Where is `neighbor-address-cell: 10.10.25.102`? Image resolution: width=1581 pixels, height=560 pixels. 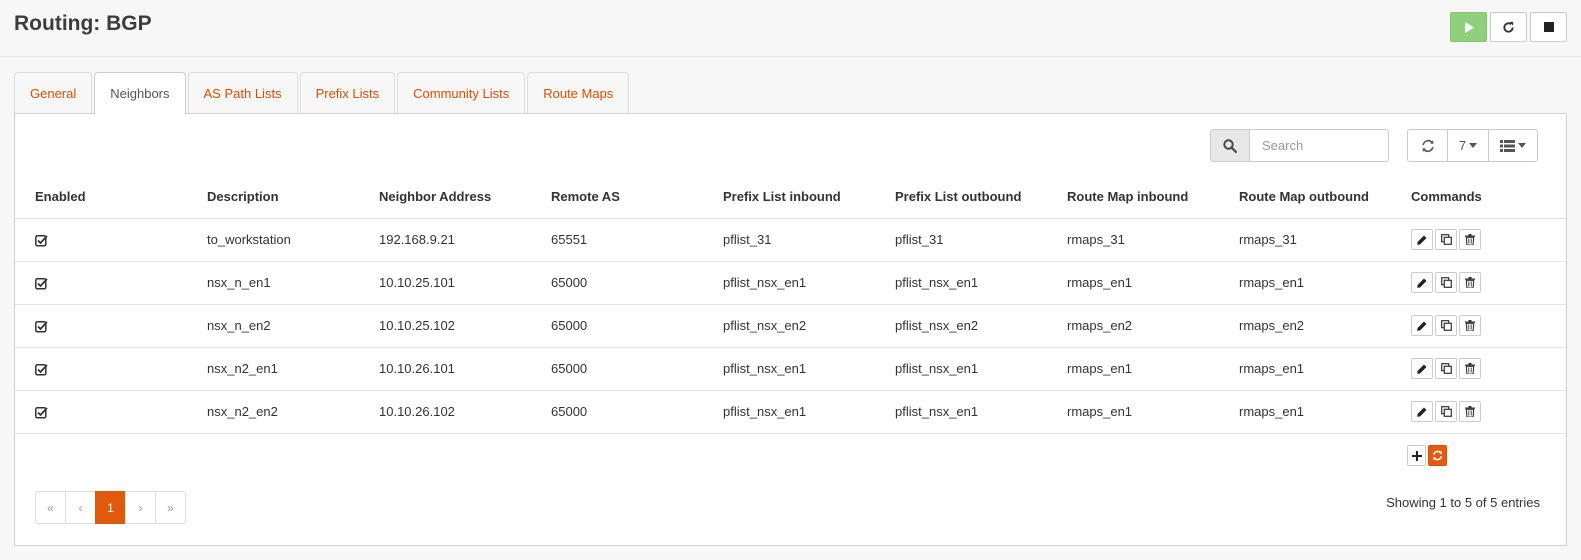 neighbor-address-cell: 10.10.25.102 is located at coordinates (445, 326).